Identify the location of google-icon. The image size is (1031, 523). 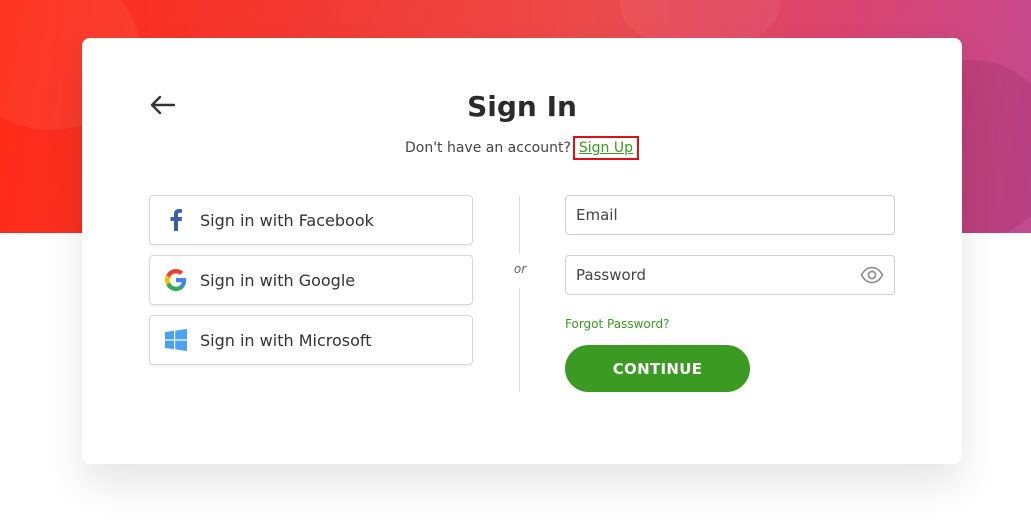
(176, 280).